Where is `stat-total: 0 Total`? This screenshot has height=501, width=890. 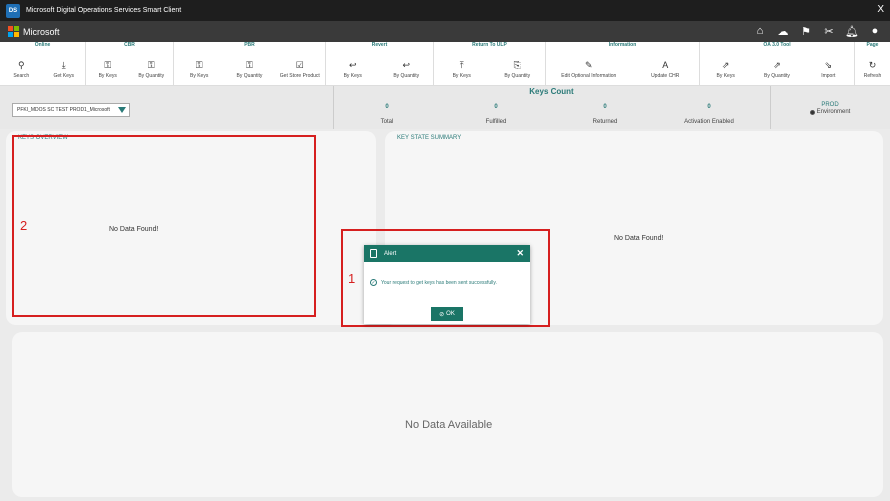 stat-total: 0 Total is located at coordinates (387, 114).